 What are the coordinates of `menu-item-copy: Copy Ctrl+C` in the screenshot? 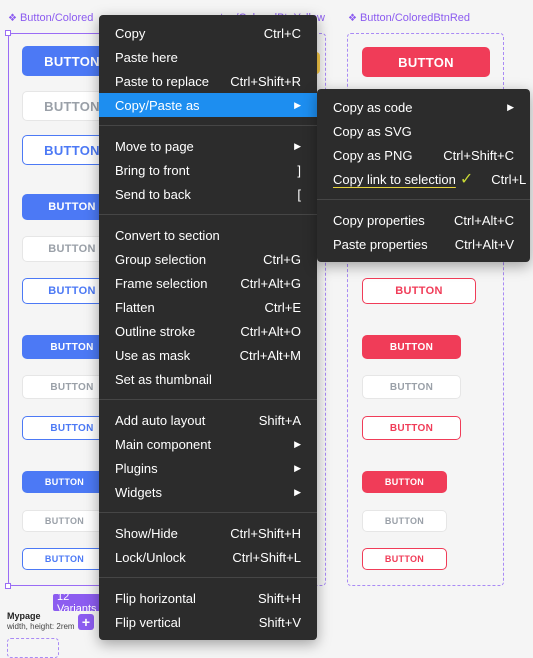 It's located at (208, 33).